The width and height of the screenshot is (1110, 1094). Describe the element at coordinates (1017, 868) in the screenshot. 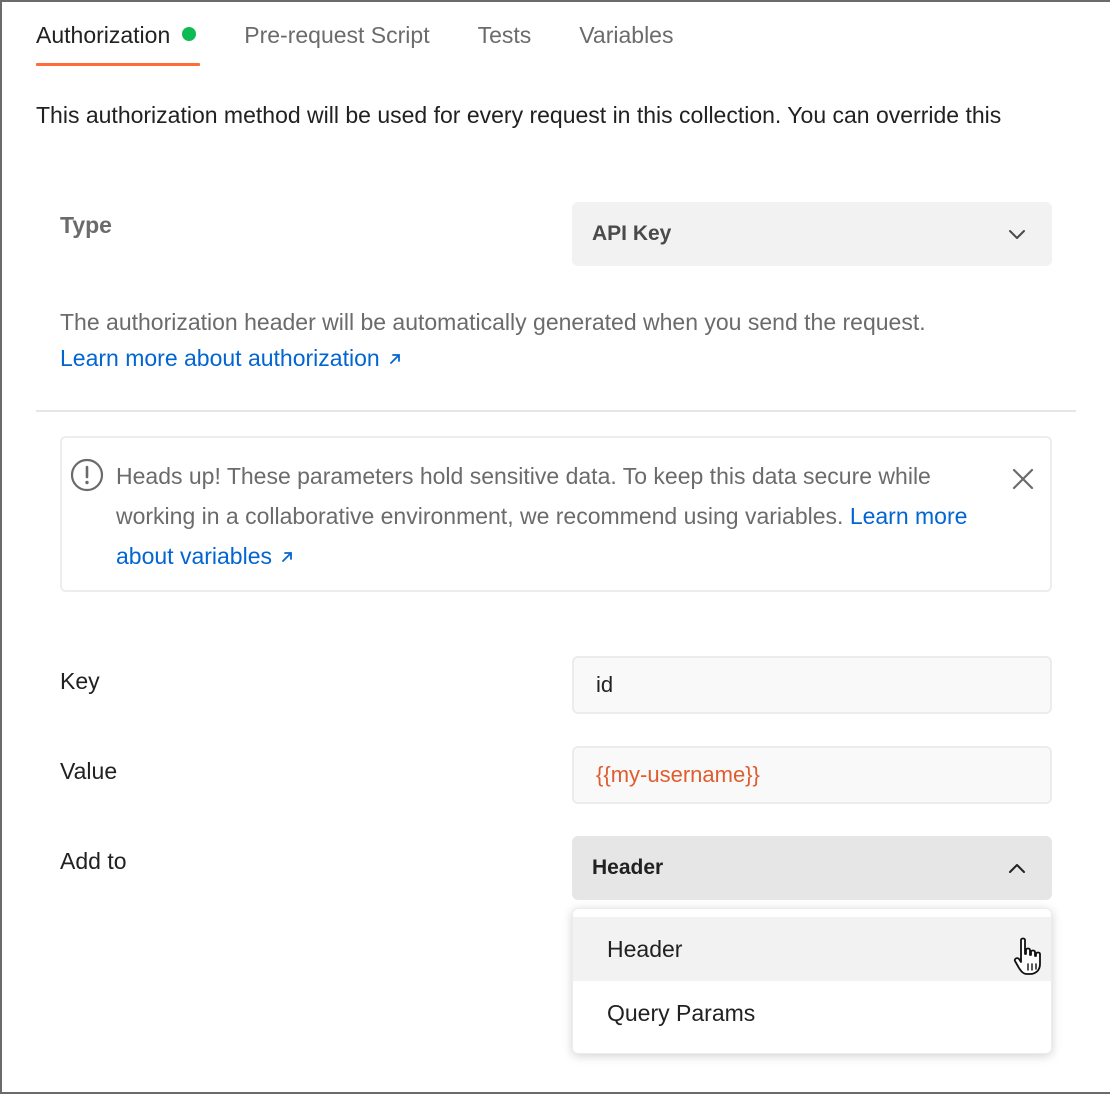

I see `chevron-up-icon` at that location.